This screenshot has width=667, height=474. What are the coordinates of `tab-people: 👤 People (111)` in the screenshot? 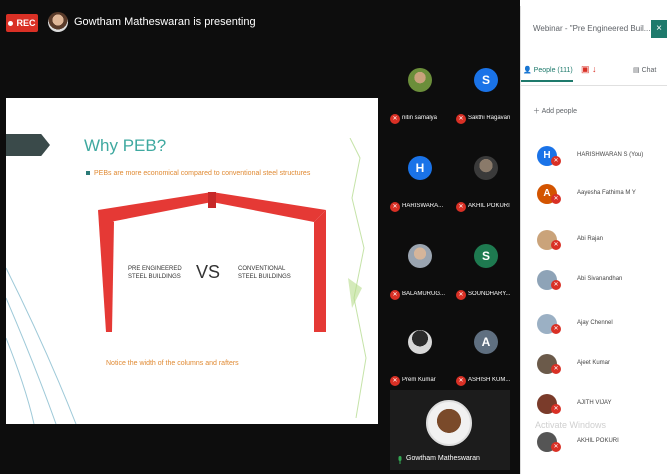 It's located at (547, 74).